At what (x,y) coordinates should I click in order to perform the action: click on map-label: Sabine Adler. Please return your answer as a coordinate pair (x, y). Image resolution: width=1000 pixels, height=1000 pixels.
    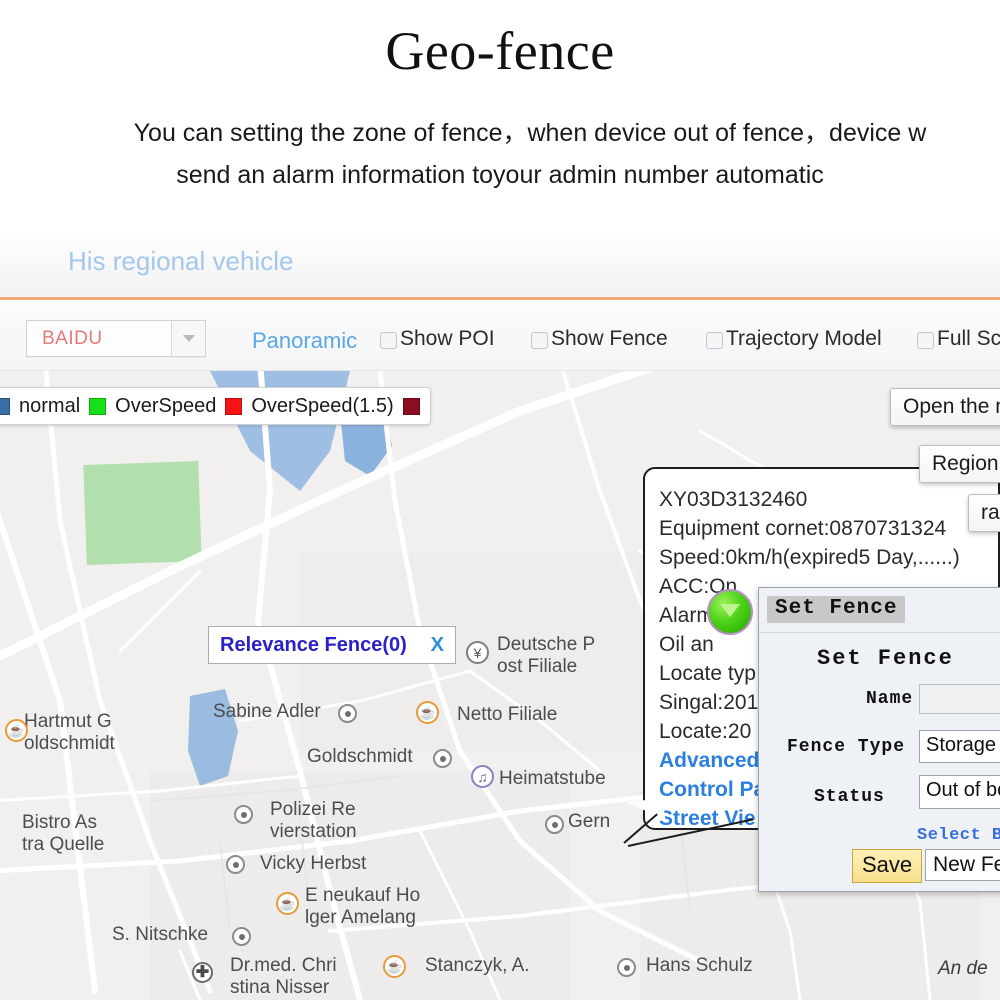
    Looking at the image, I should click on (267, 711).